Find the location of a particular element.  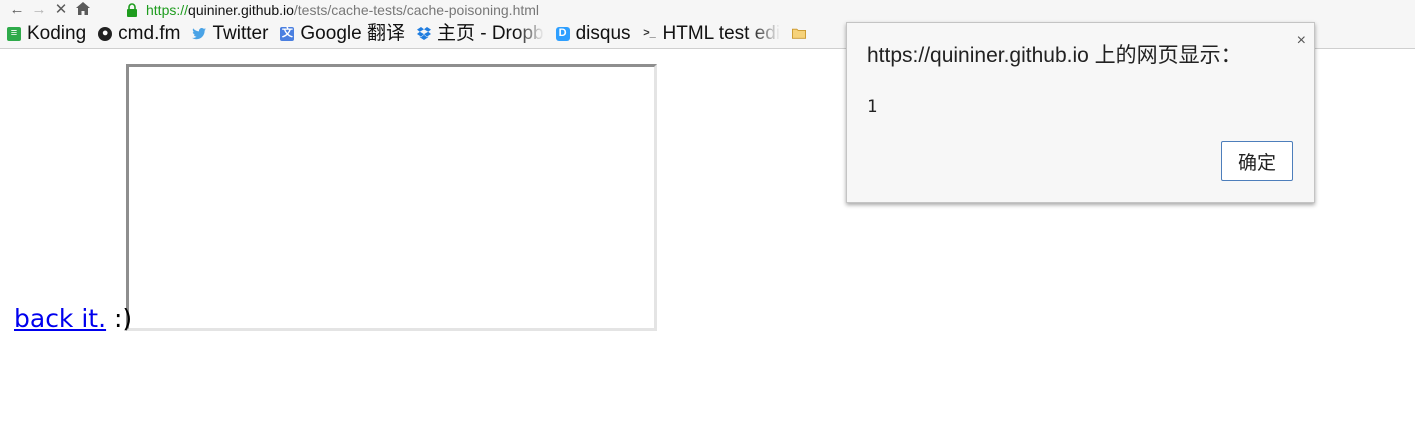

close-icon: ✕ is located at coordinates (61, 9).